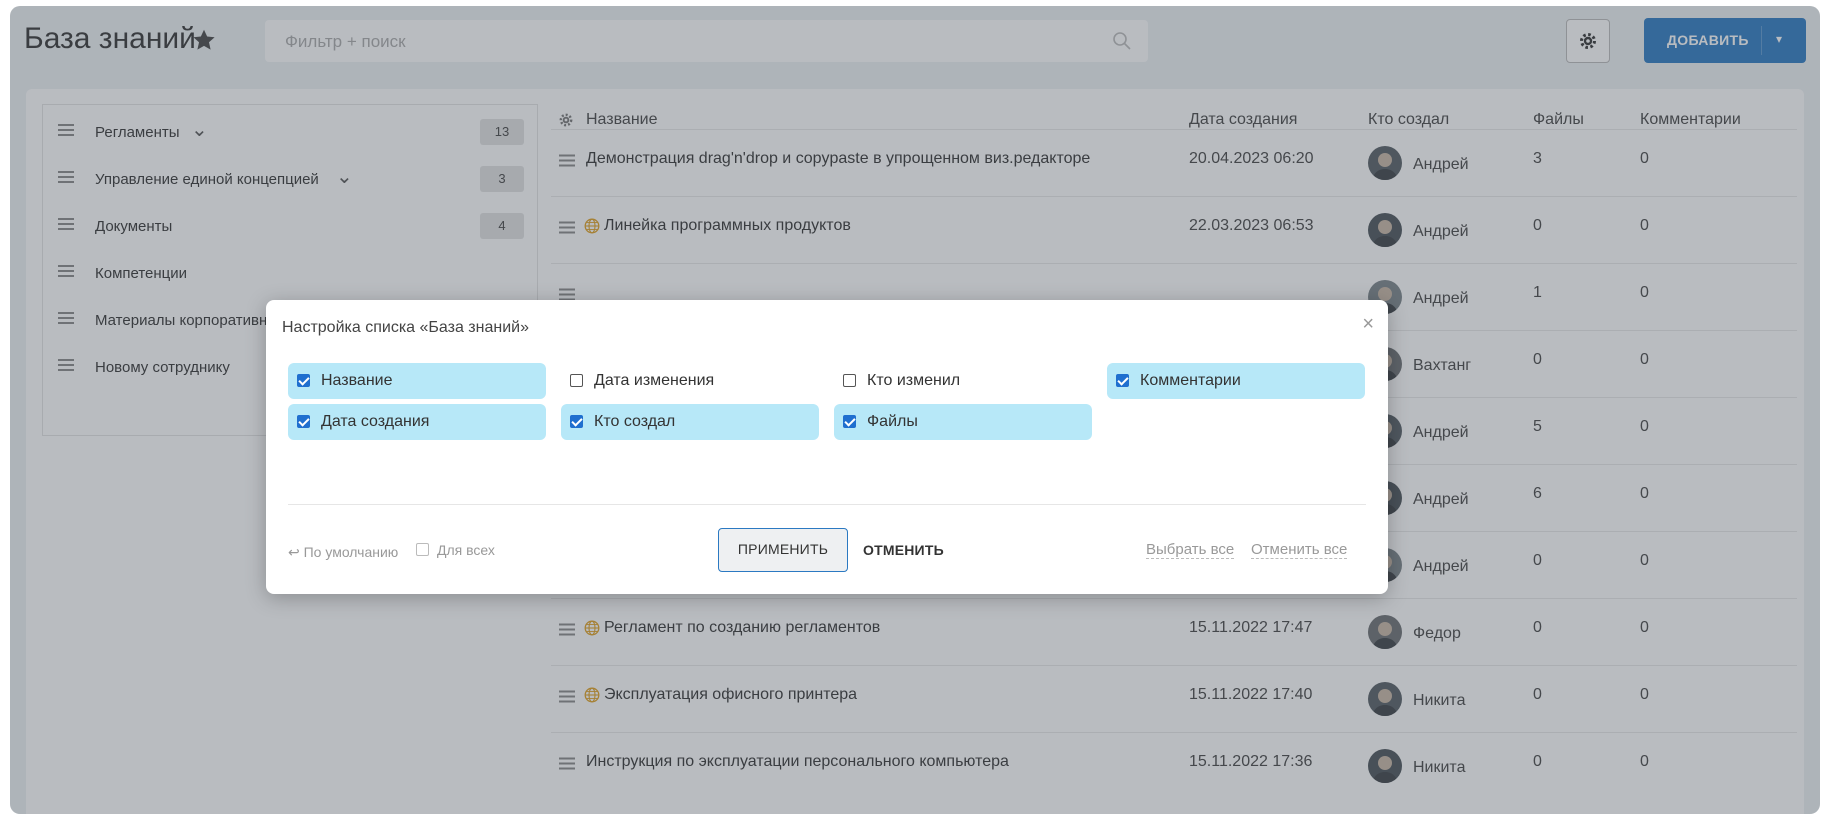 This screenshot has width=1830, height=828. What do you see at coordinates (1190, 380) in the screenshot?
I see `column-option-label: Комментарии` at bounding box center [1190, 380].